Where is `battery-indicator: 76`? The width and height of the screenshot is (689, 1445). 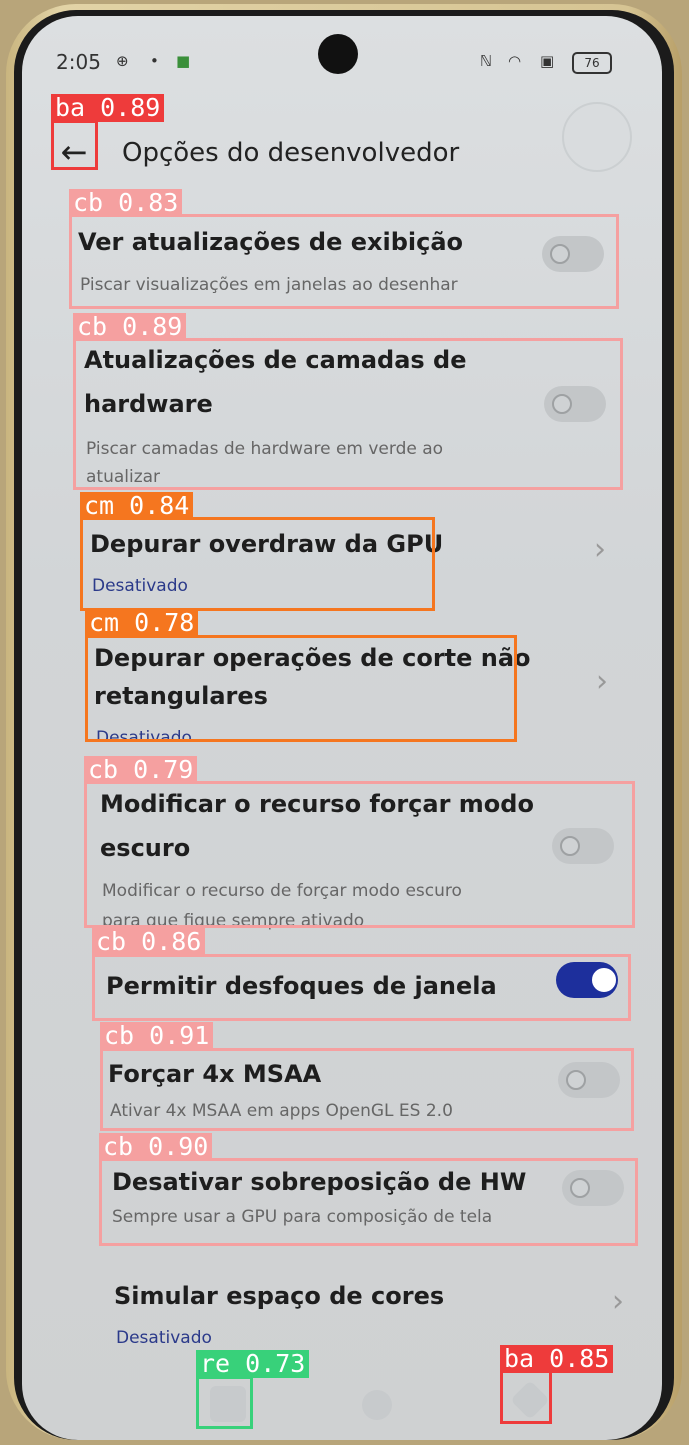
battery-indicator: 76 is located at coordinates (592, 63).